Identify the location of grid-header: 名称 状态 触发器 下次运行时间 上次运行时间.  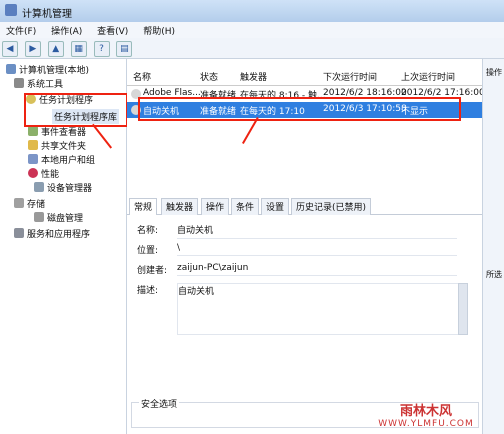
(304, 76).